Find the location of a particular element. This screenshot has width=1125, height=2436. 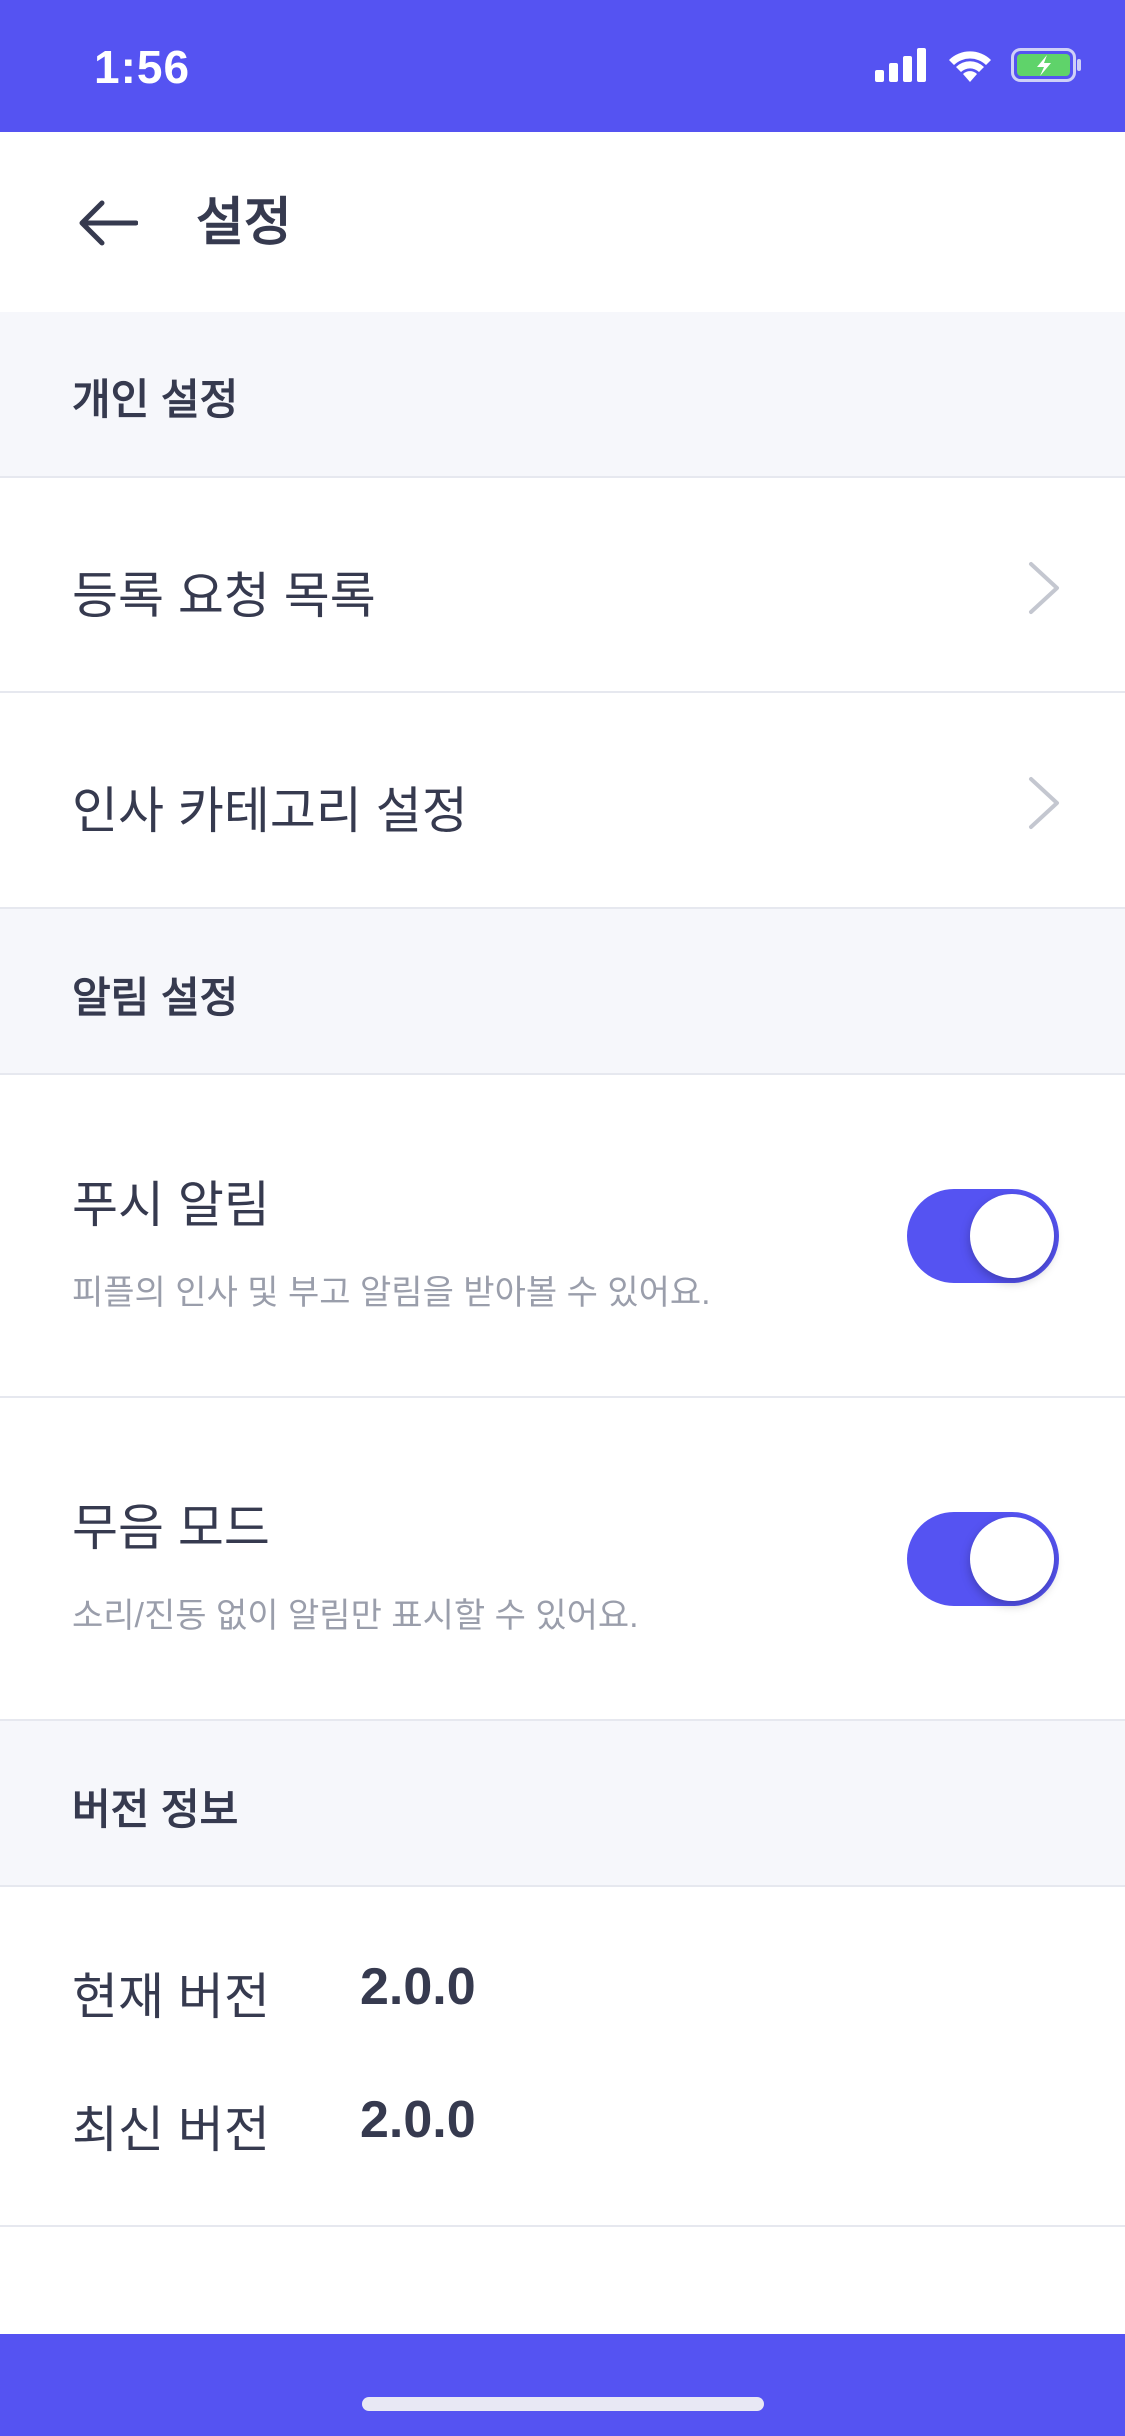

status-icons is located at coordinates (979, 65).